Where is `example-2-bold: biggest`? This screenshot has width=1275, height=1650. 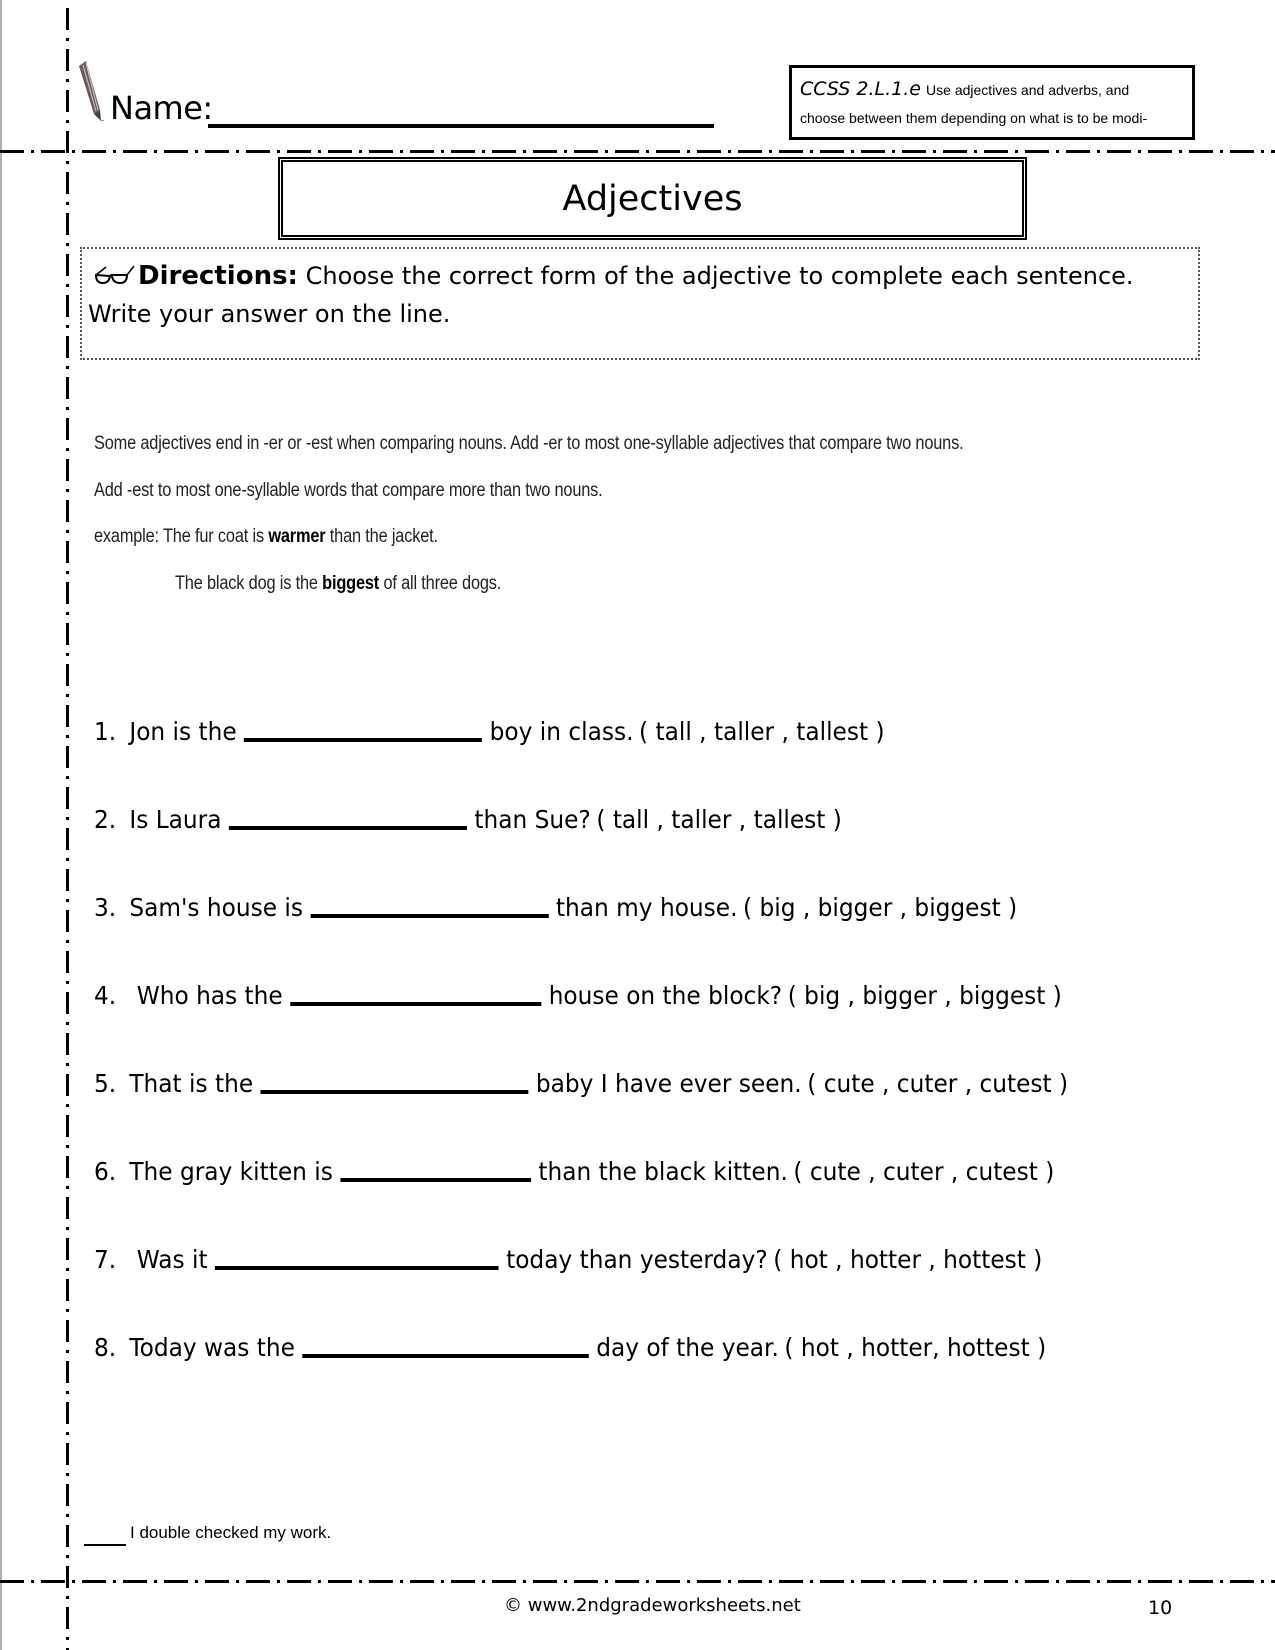
example-2-bold: biggest is located at coordinates (351, 583).